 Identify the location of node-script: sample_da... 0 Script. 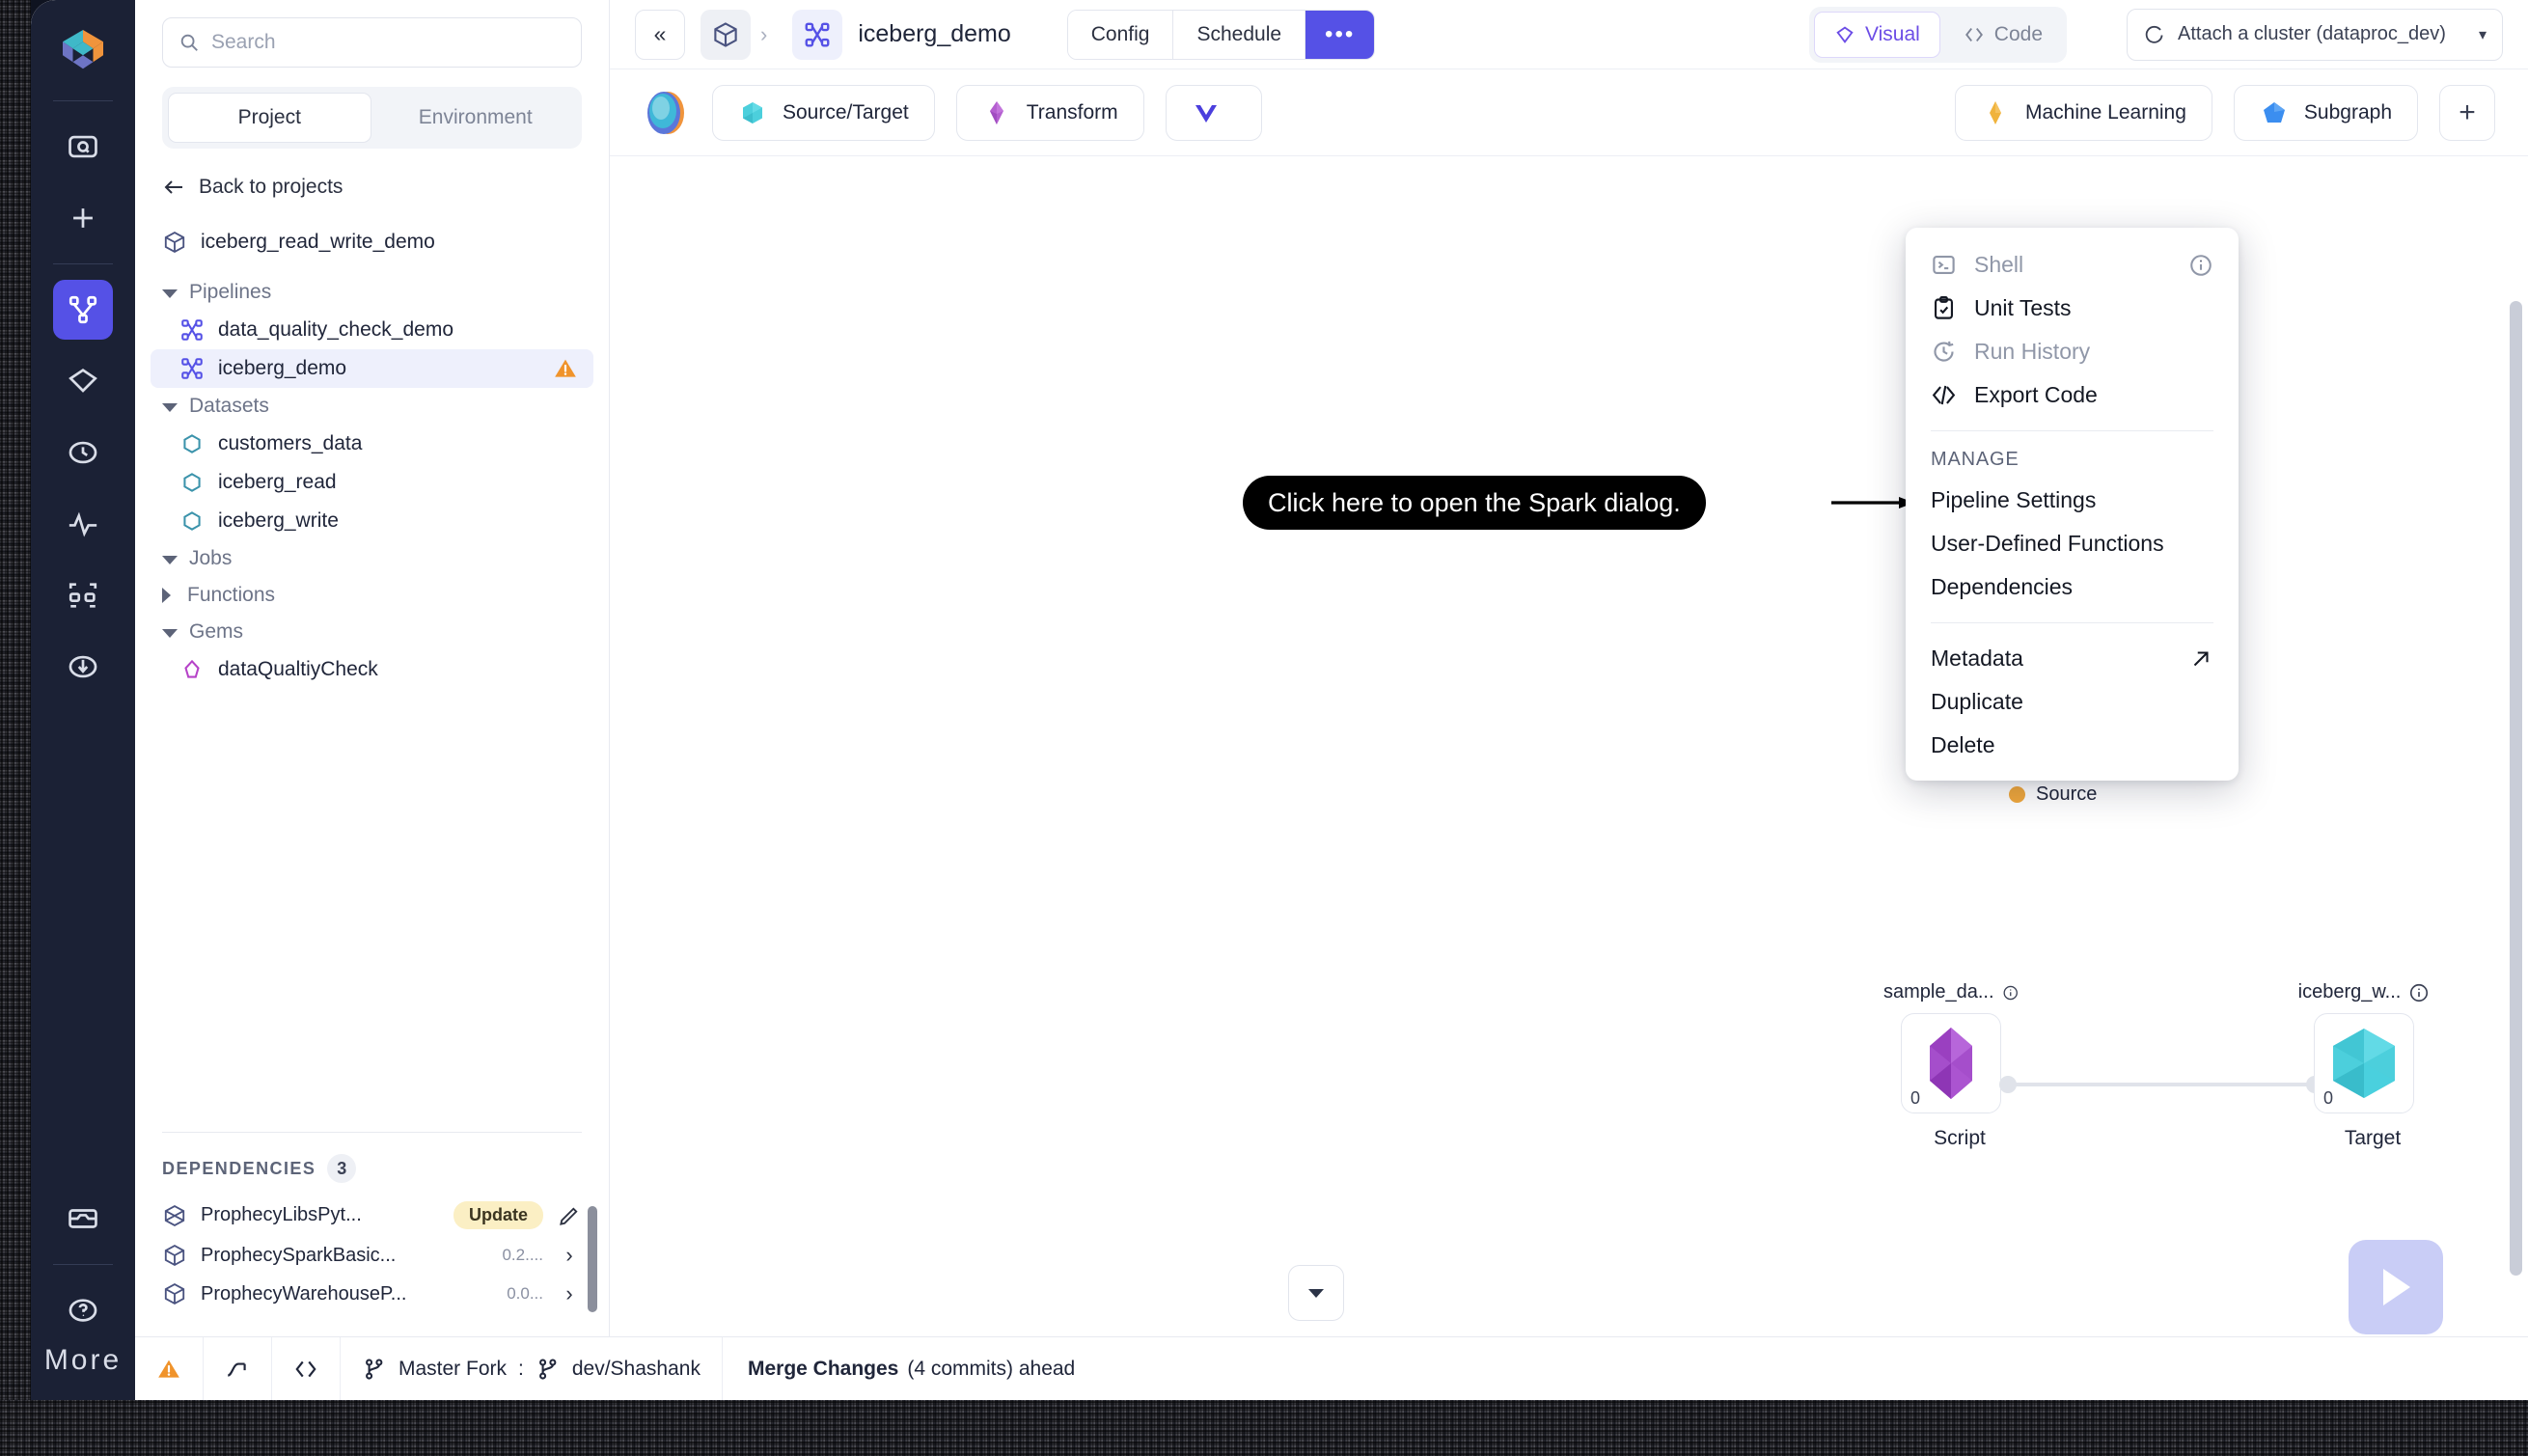
(1951, 1066).